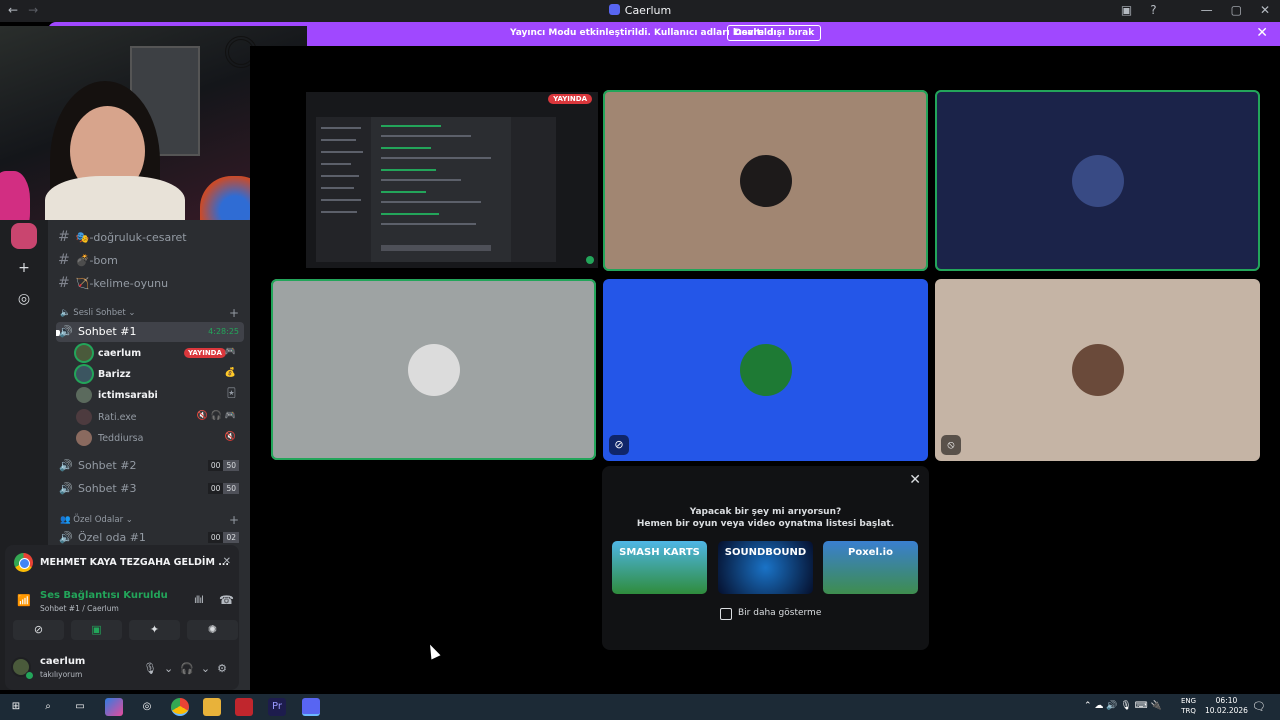 Image resolution: width=1280 pixels, height=720 pixels. Describe the element at coordinates (161, 418) in the screenshot. I see `member-rati-exe: Rati.exe 🔇 🎧 🎮` at that location.